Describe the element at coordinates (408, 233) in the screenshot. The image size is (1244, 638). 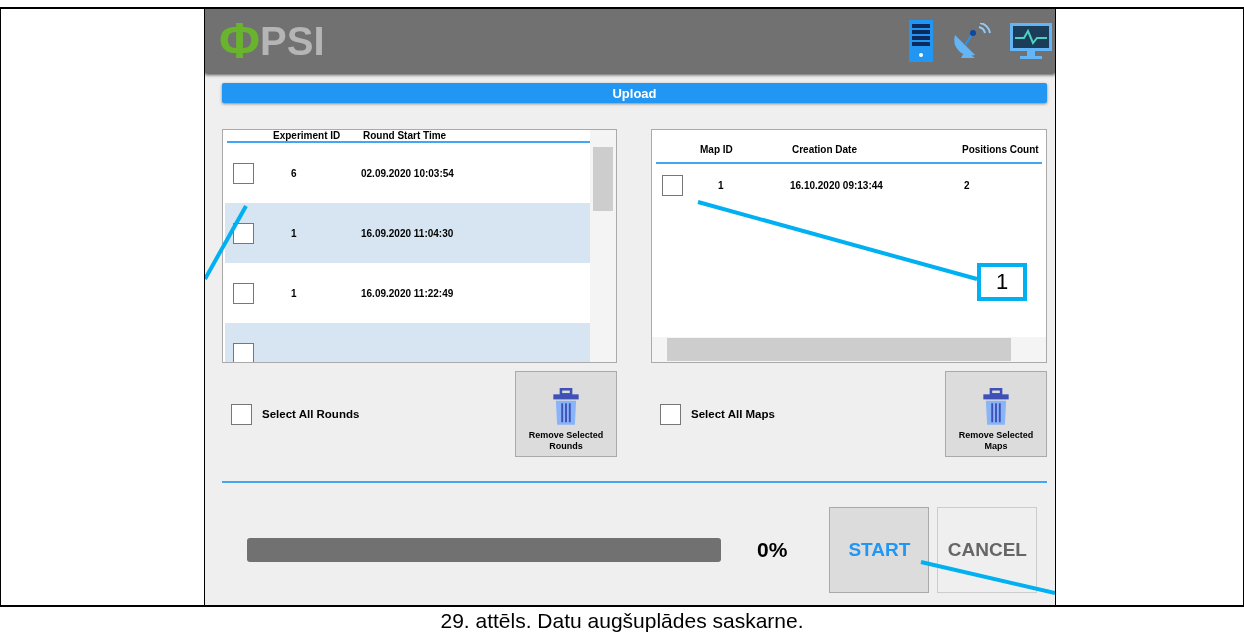
I see `table-cell-text: 16.09.2020 11:04:30` at that location.